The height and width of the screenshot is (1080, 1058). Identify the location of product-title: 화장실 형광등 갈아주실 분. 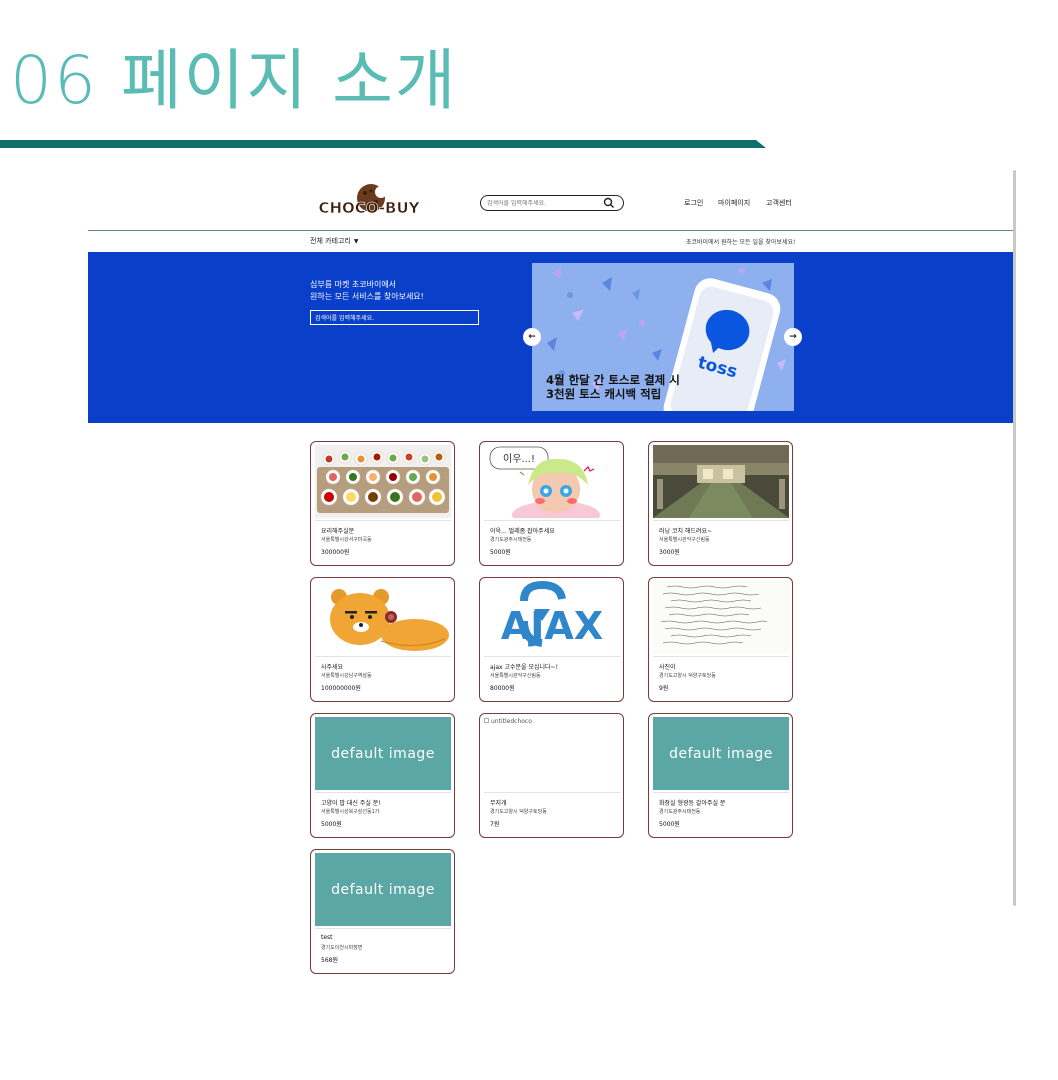
(692, 803).